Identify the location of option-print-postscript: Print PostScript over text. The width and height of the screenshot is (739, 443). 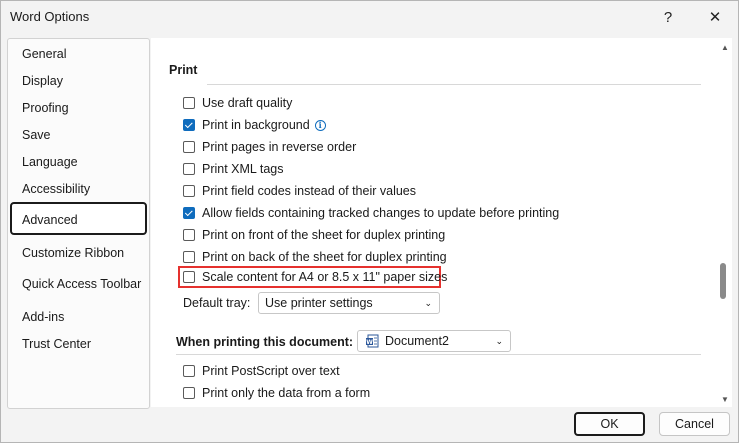
(261, 371).